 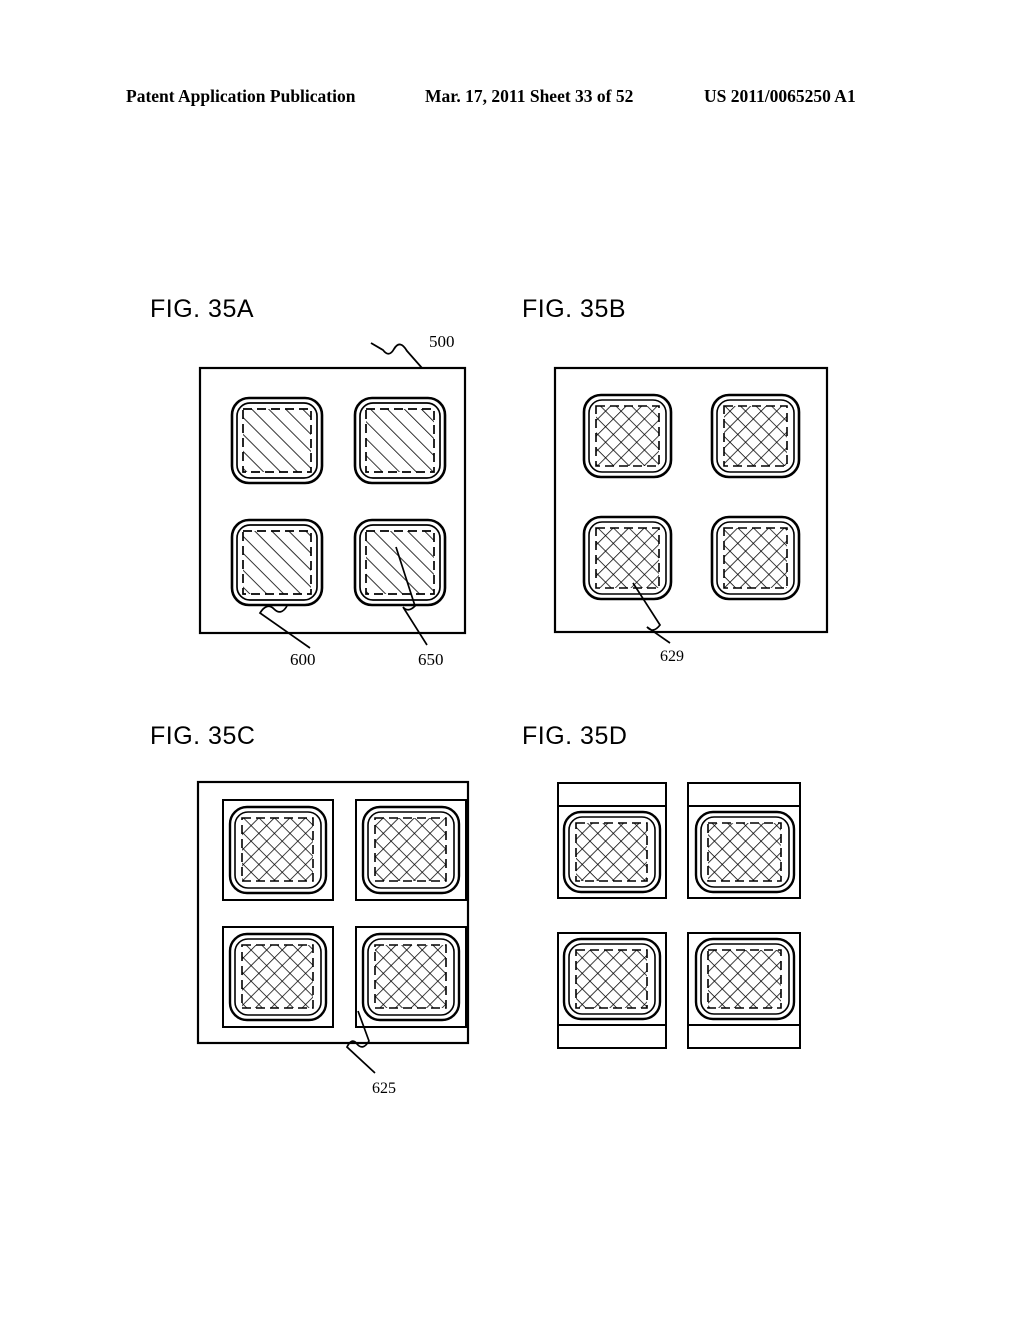 What do you see at coordinates (612, 840) in the screenshot?
I see `module-top-left` at bounding box center [612, 840].